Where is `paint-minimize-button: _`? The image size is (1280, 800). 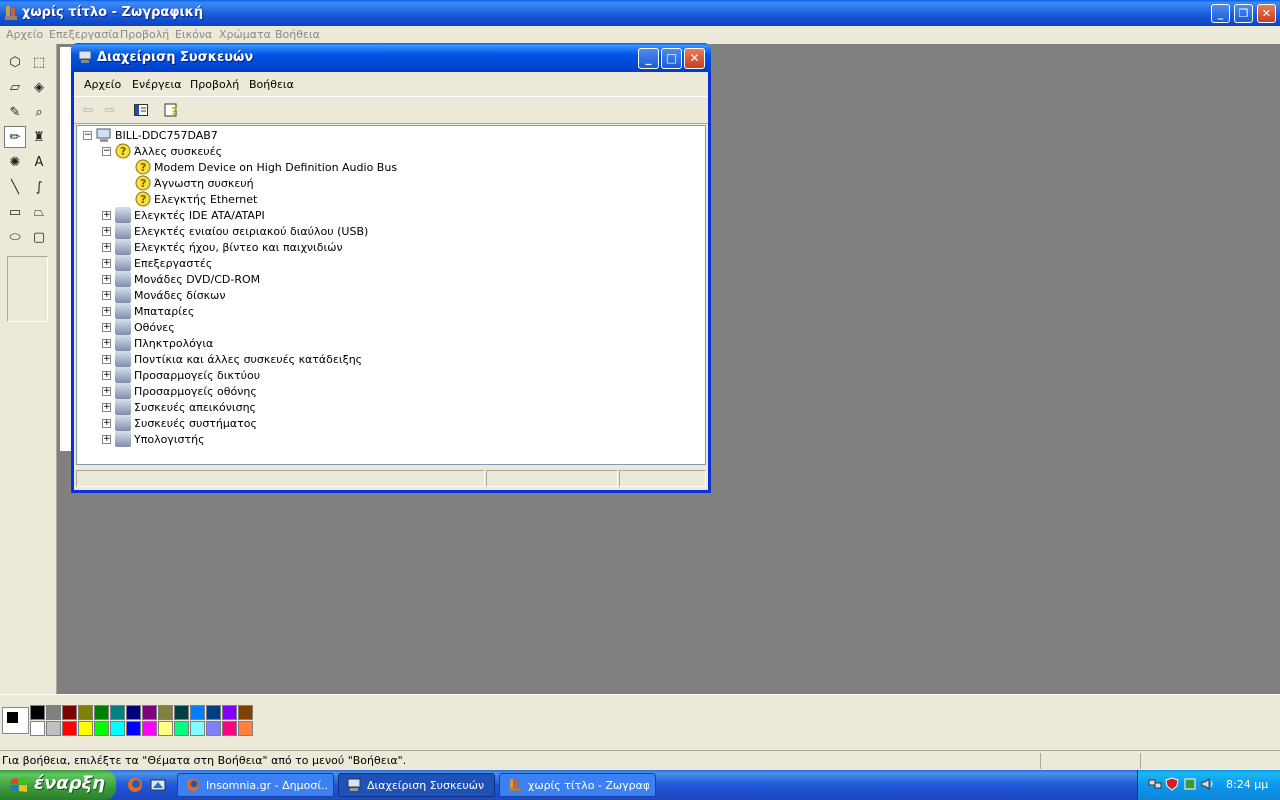 paint-minimize-button: _ is located at coordinates (1220, 13).